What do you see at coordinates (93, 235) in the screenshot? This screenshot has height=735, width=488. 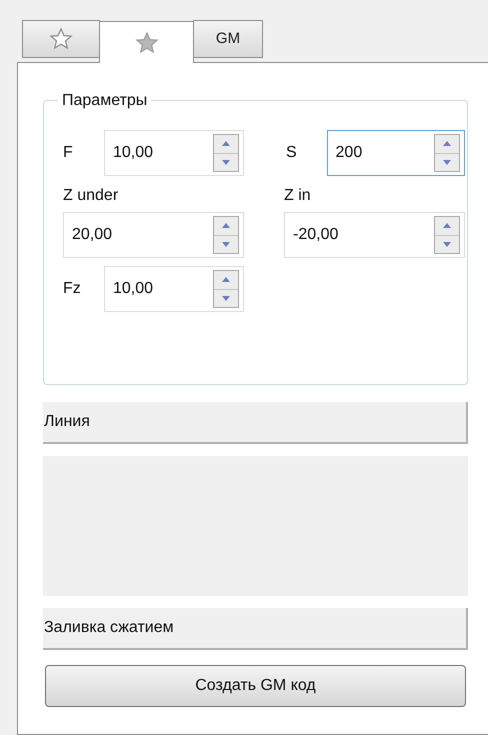 I see `field-value: 20,00` at bounding box center [93, 235].